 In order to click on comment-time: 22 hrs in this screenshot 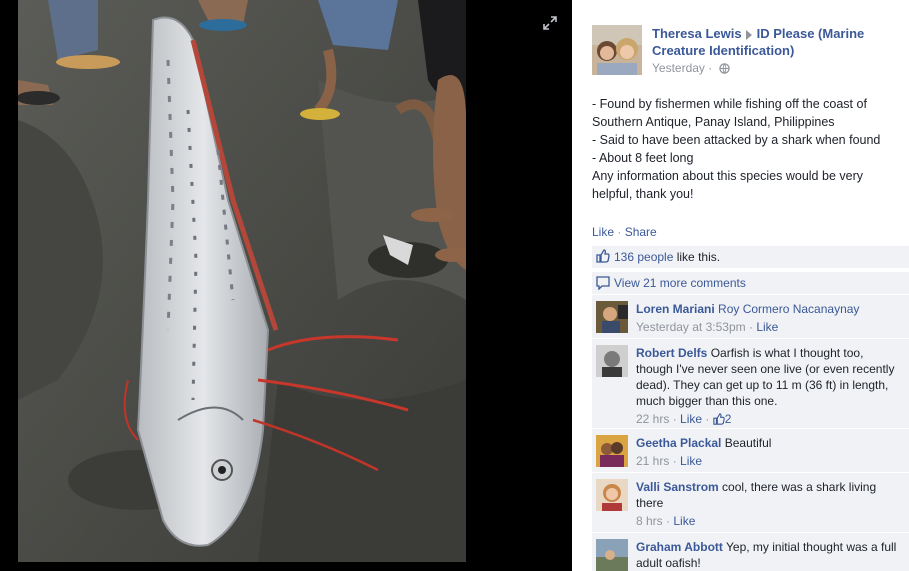, I will do `click(652, 419)`.